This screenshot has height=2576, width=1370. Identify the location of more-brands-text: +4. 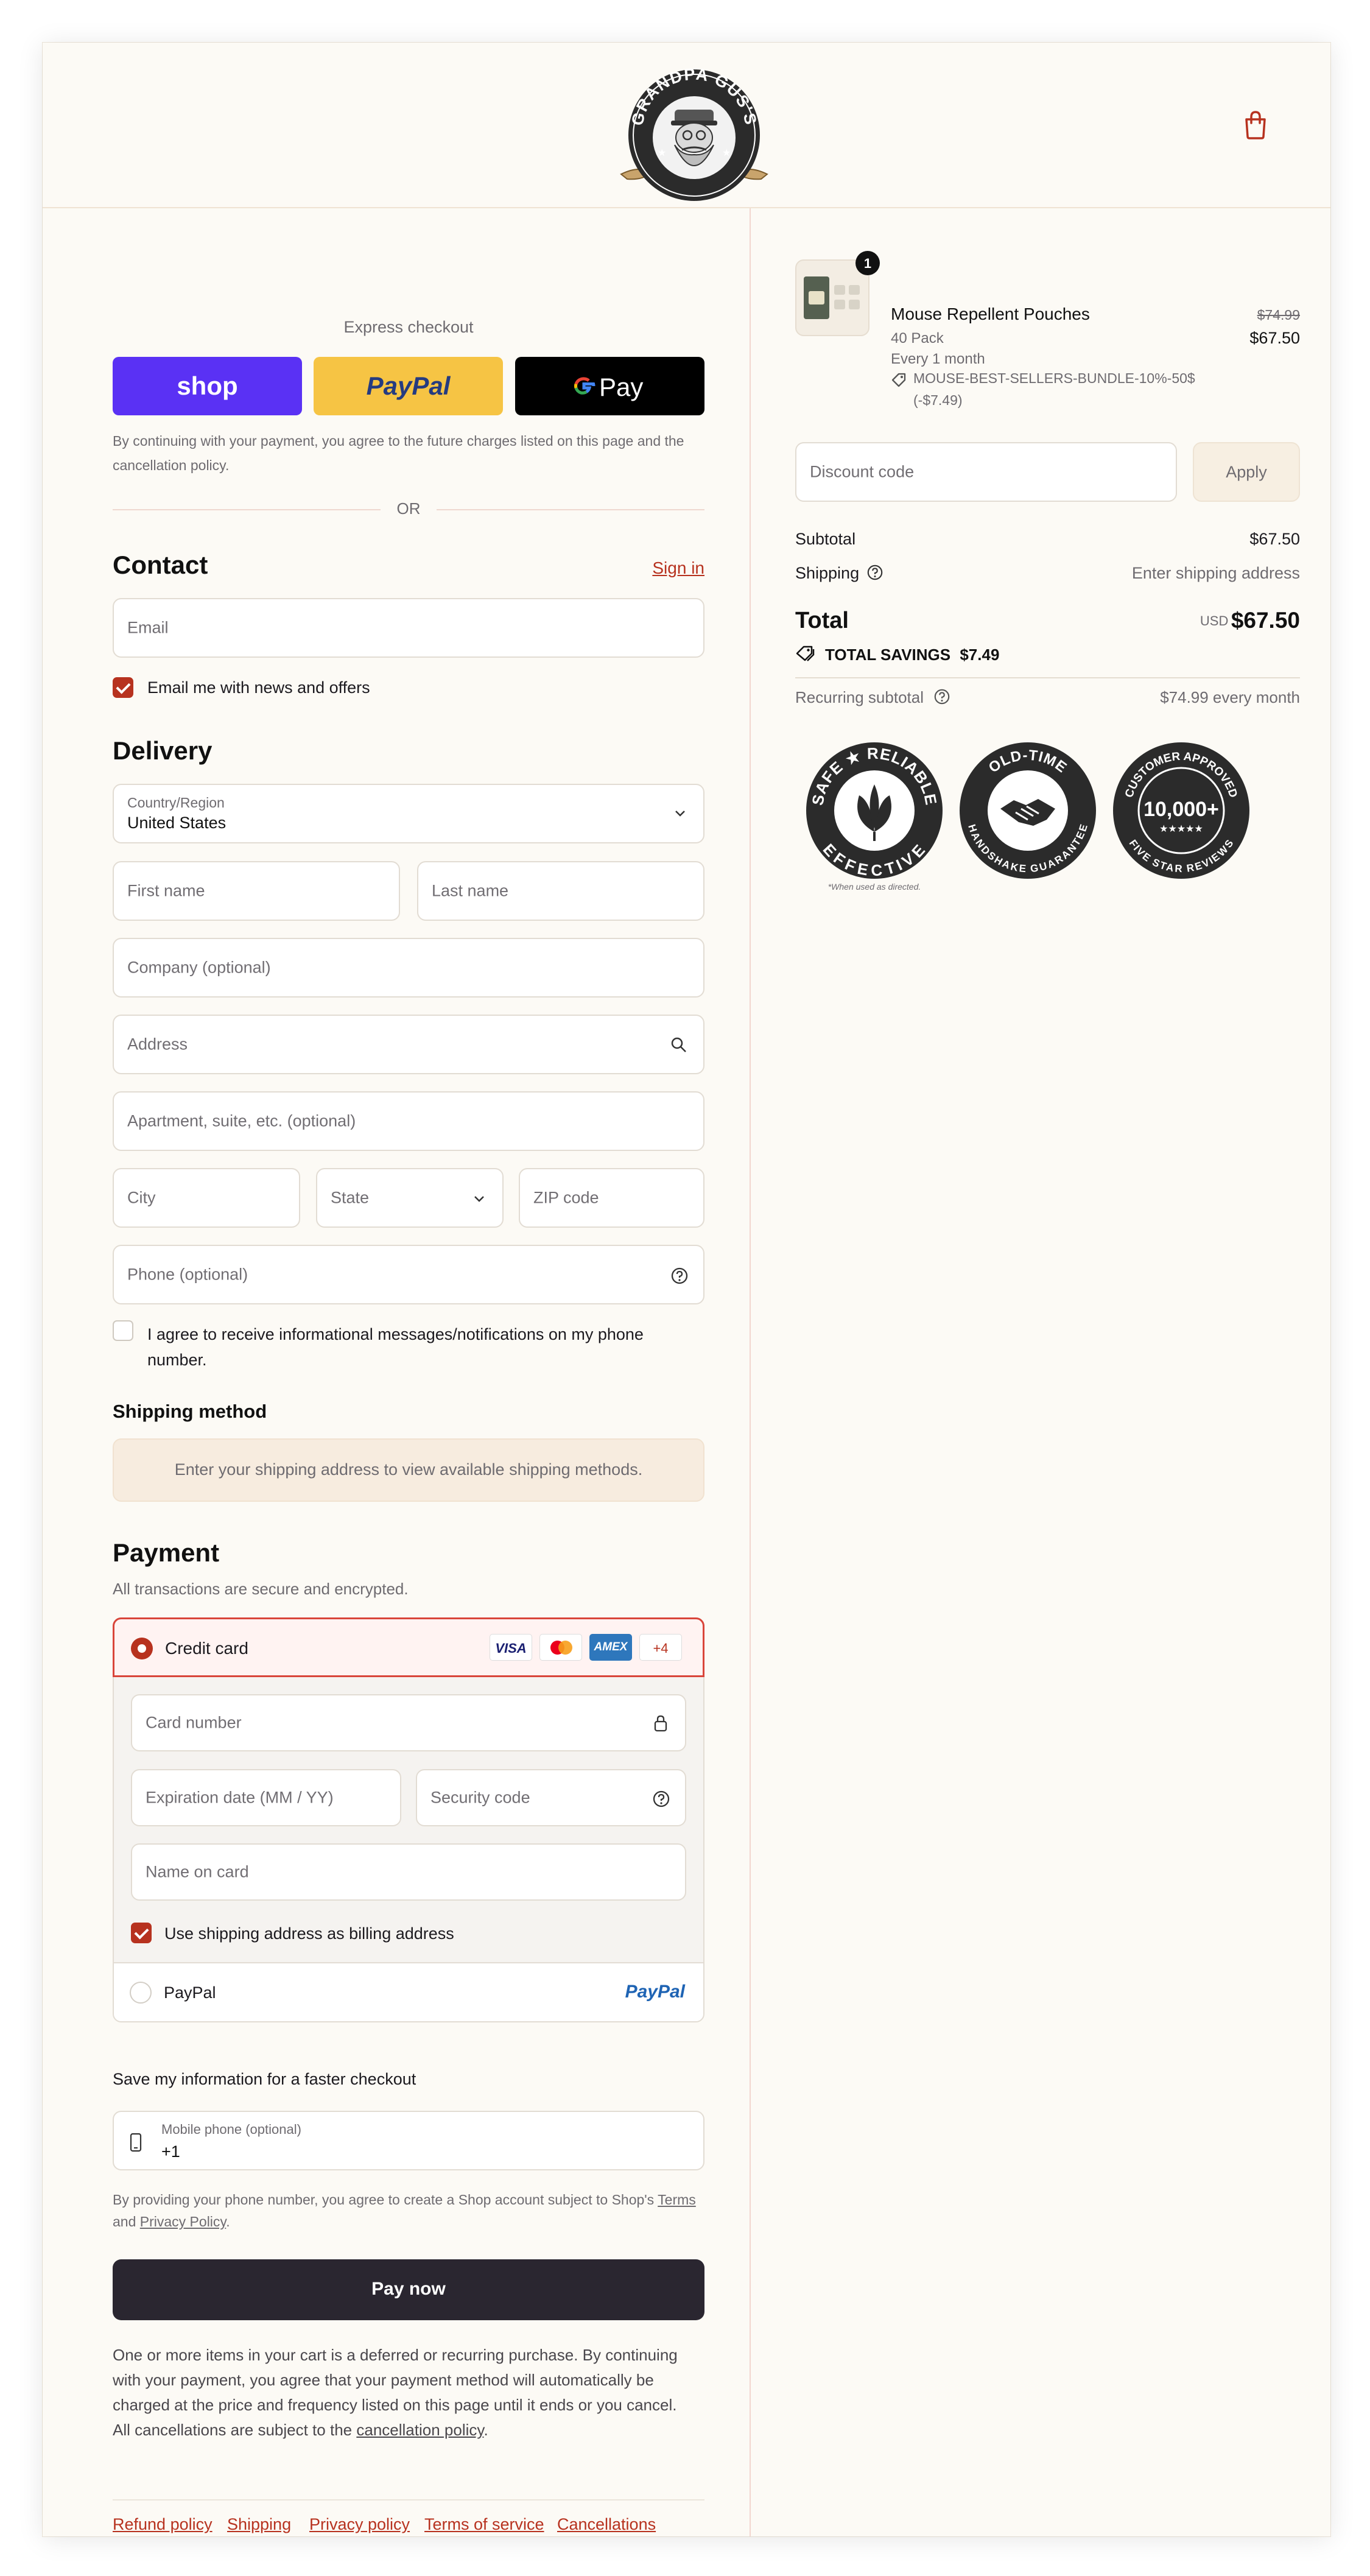
(661, 1648).